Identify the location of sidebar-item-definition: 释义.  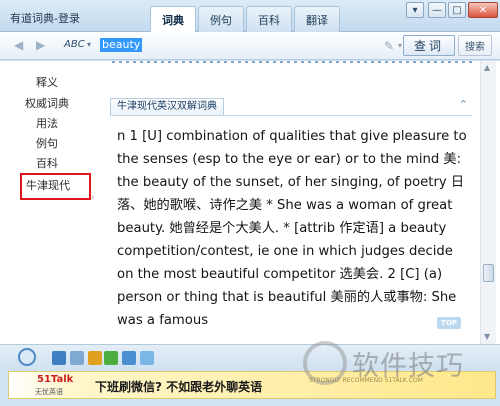
(47, 82).